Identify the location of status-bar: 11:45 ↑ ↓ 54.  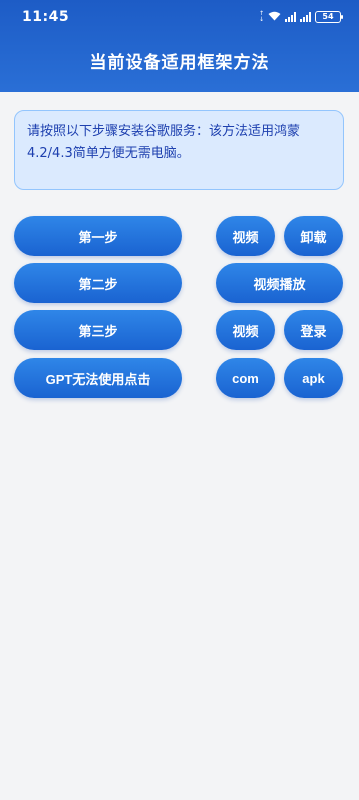
(179, 17).